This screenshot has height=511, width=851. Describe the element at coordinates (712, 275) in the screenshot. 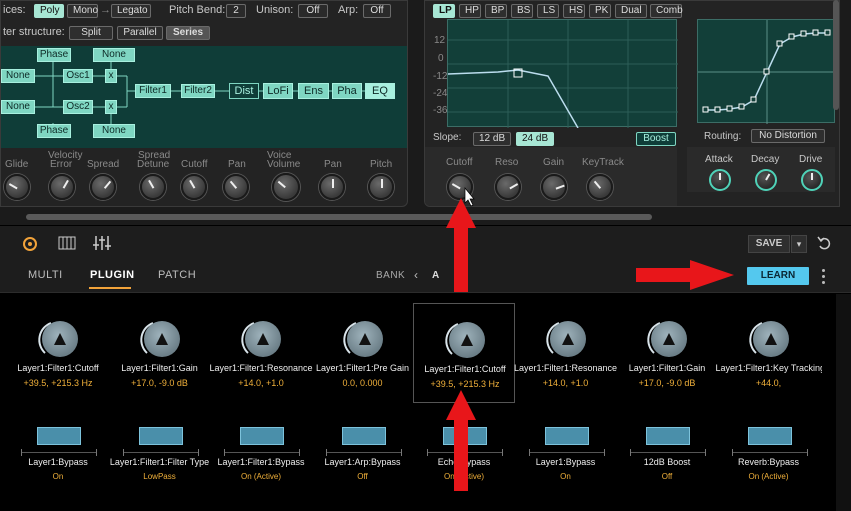

I see `arrow-right-head` at that location.